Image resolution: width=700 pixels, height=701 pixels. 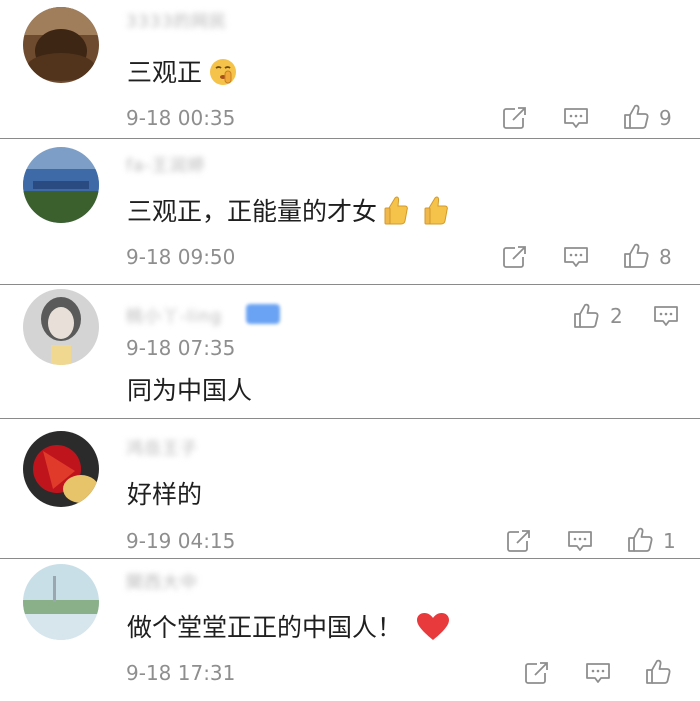 I want to click on username: 関西大中, so click(x=162, y=580).